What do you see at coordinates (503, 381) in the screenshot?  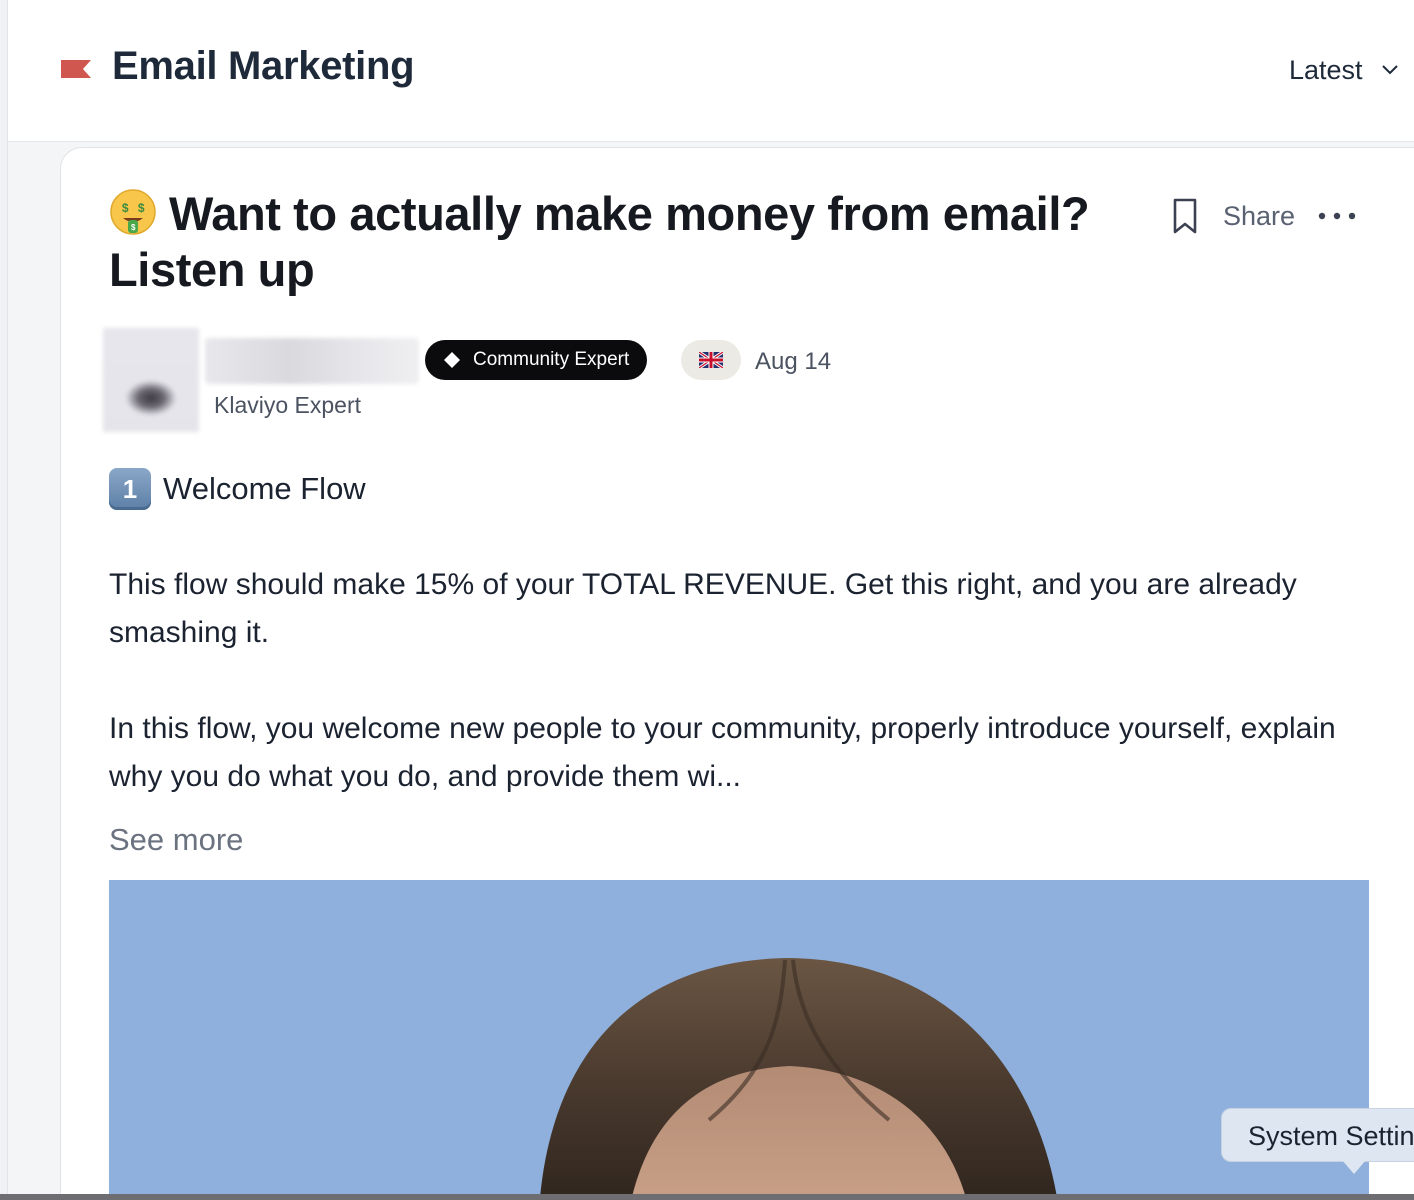 I see `author-row: Community Expert Aug 14 Klaviyo Expert` at bounding box center [503, 381].